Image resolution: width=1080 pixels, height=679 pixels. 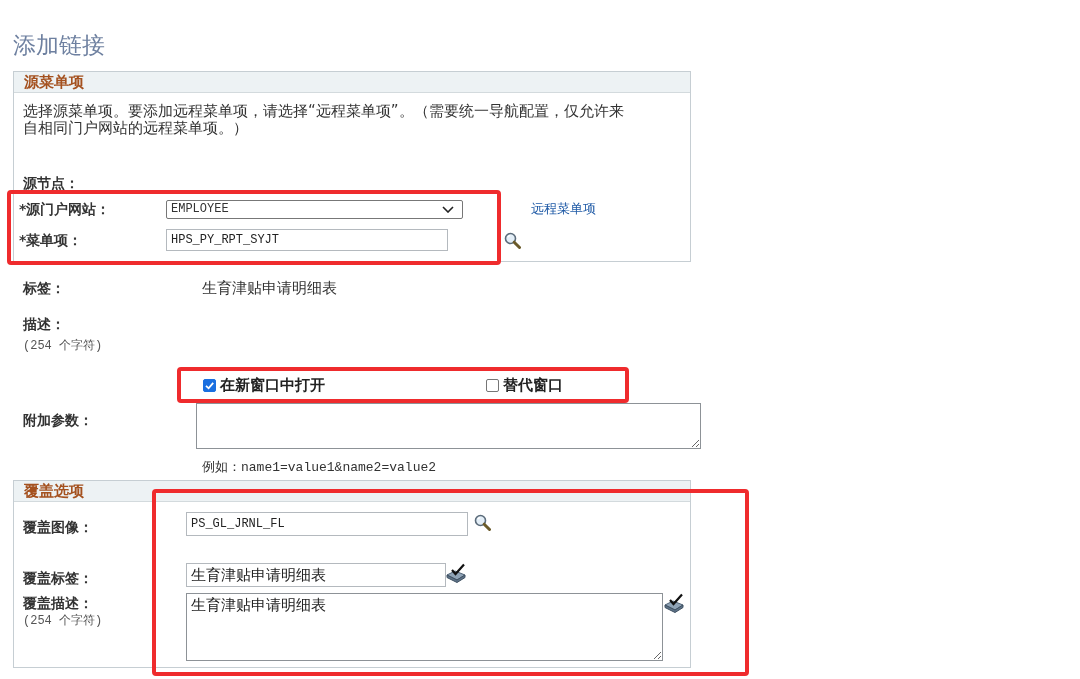 I want to click on instruction-text: 选择源菜单项。要添加远程菜单项，请选择“远程菜单项”。（需要统一导航配置，仅允许来自相同门户网站的远程菜单项。）, so click(x=324, y=120).